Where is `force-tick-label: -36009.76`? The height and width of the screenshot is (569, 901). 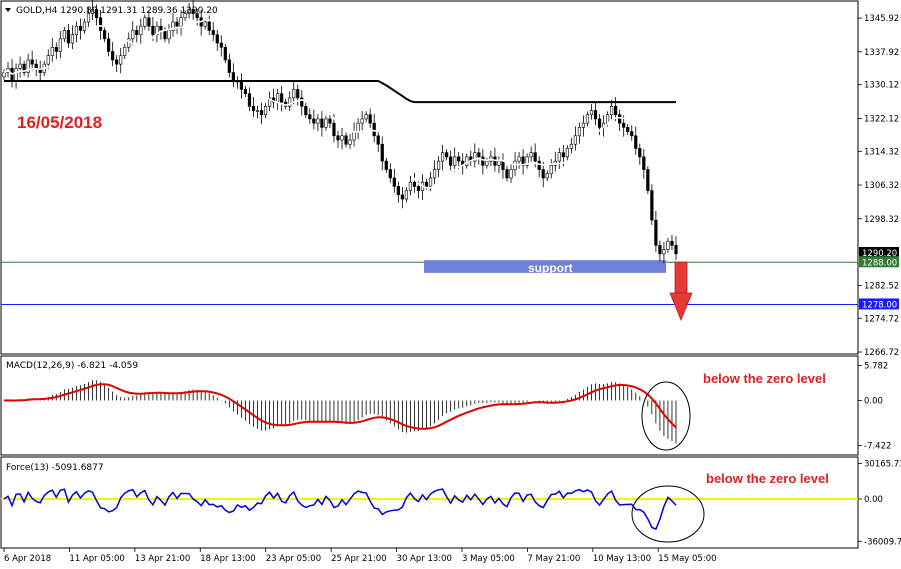 force-tick-label: -36009.76 is located at coordinates (882, 542).